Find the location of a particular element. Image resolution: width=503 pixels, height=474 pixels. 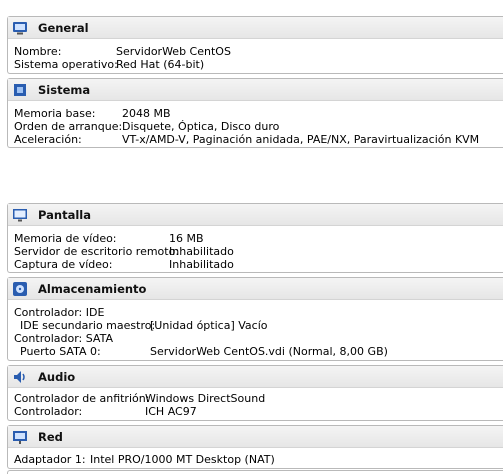

section-audio-header: Audio is located at coordinates (255, 377).